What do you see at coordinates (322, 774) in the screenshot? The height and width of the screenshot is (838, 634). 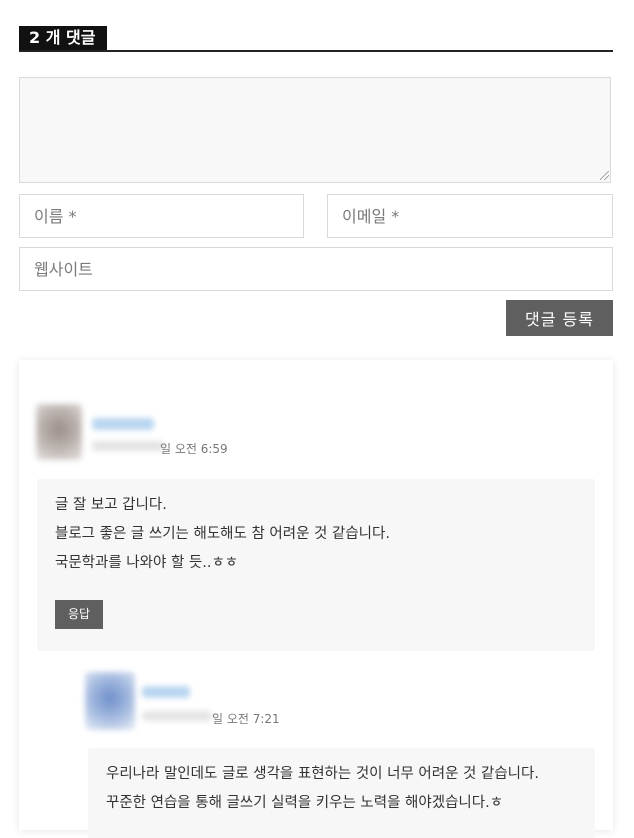 I see `reply-text-line: 우리나라 말인데도 글로 생각을 표현하는 것이 너무 어려운 것 같습니다.` at bounding box center [322, 774].